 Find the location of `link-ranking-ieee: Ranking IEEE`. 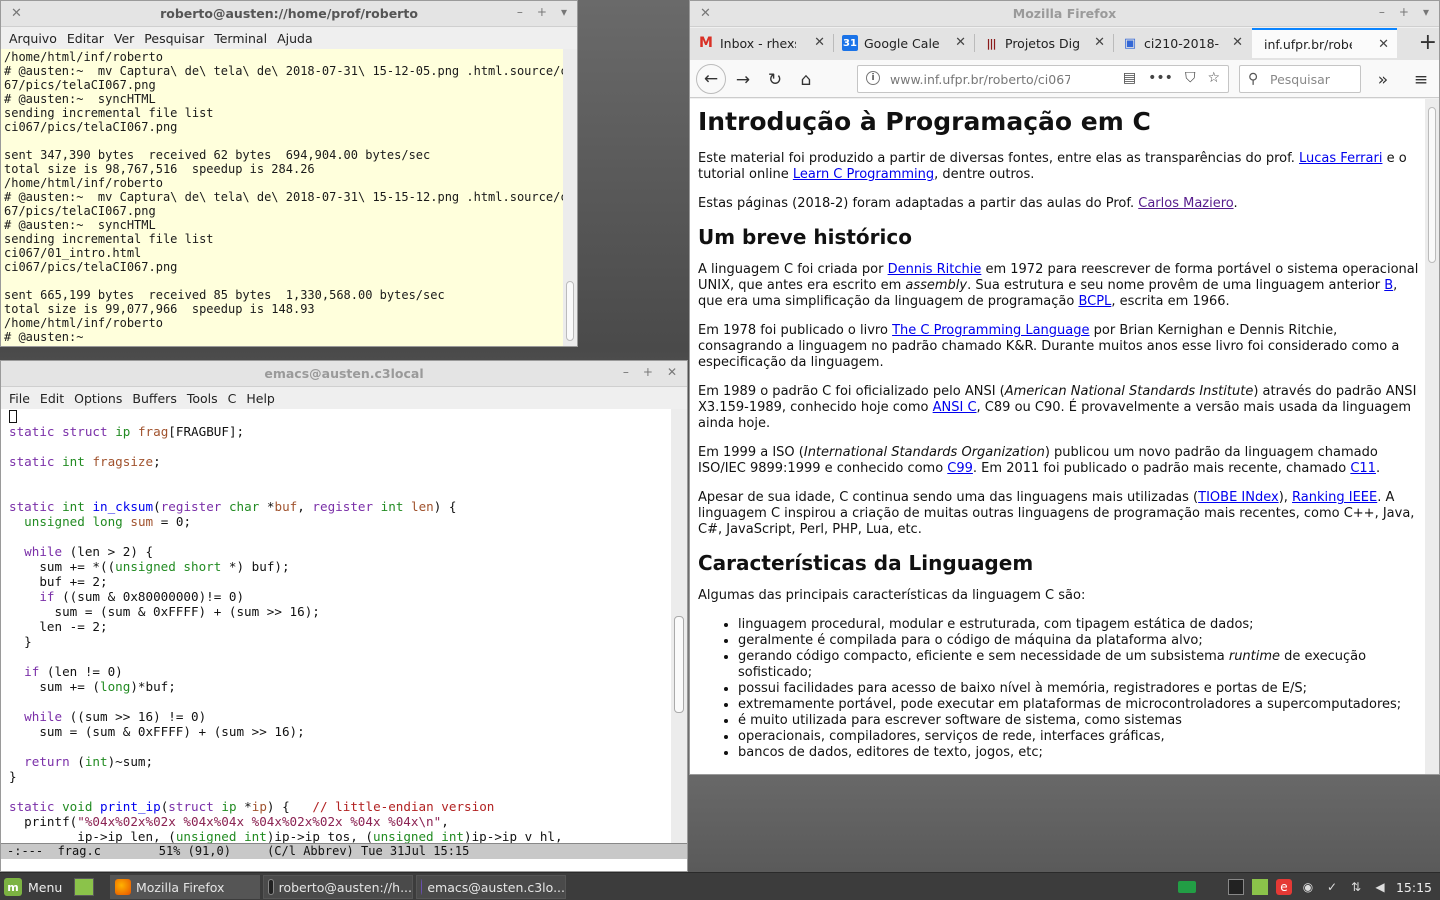

link-ranking-ieee: Ranking IEEE is located at coordinates (1334, 497).